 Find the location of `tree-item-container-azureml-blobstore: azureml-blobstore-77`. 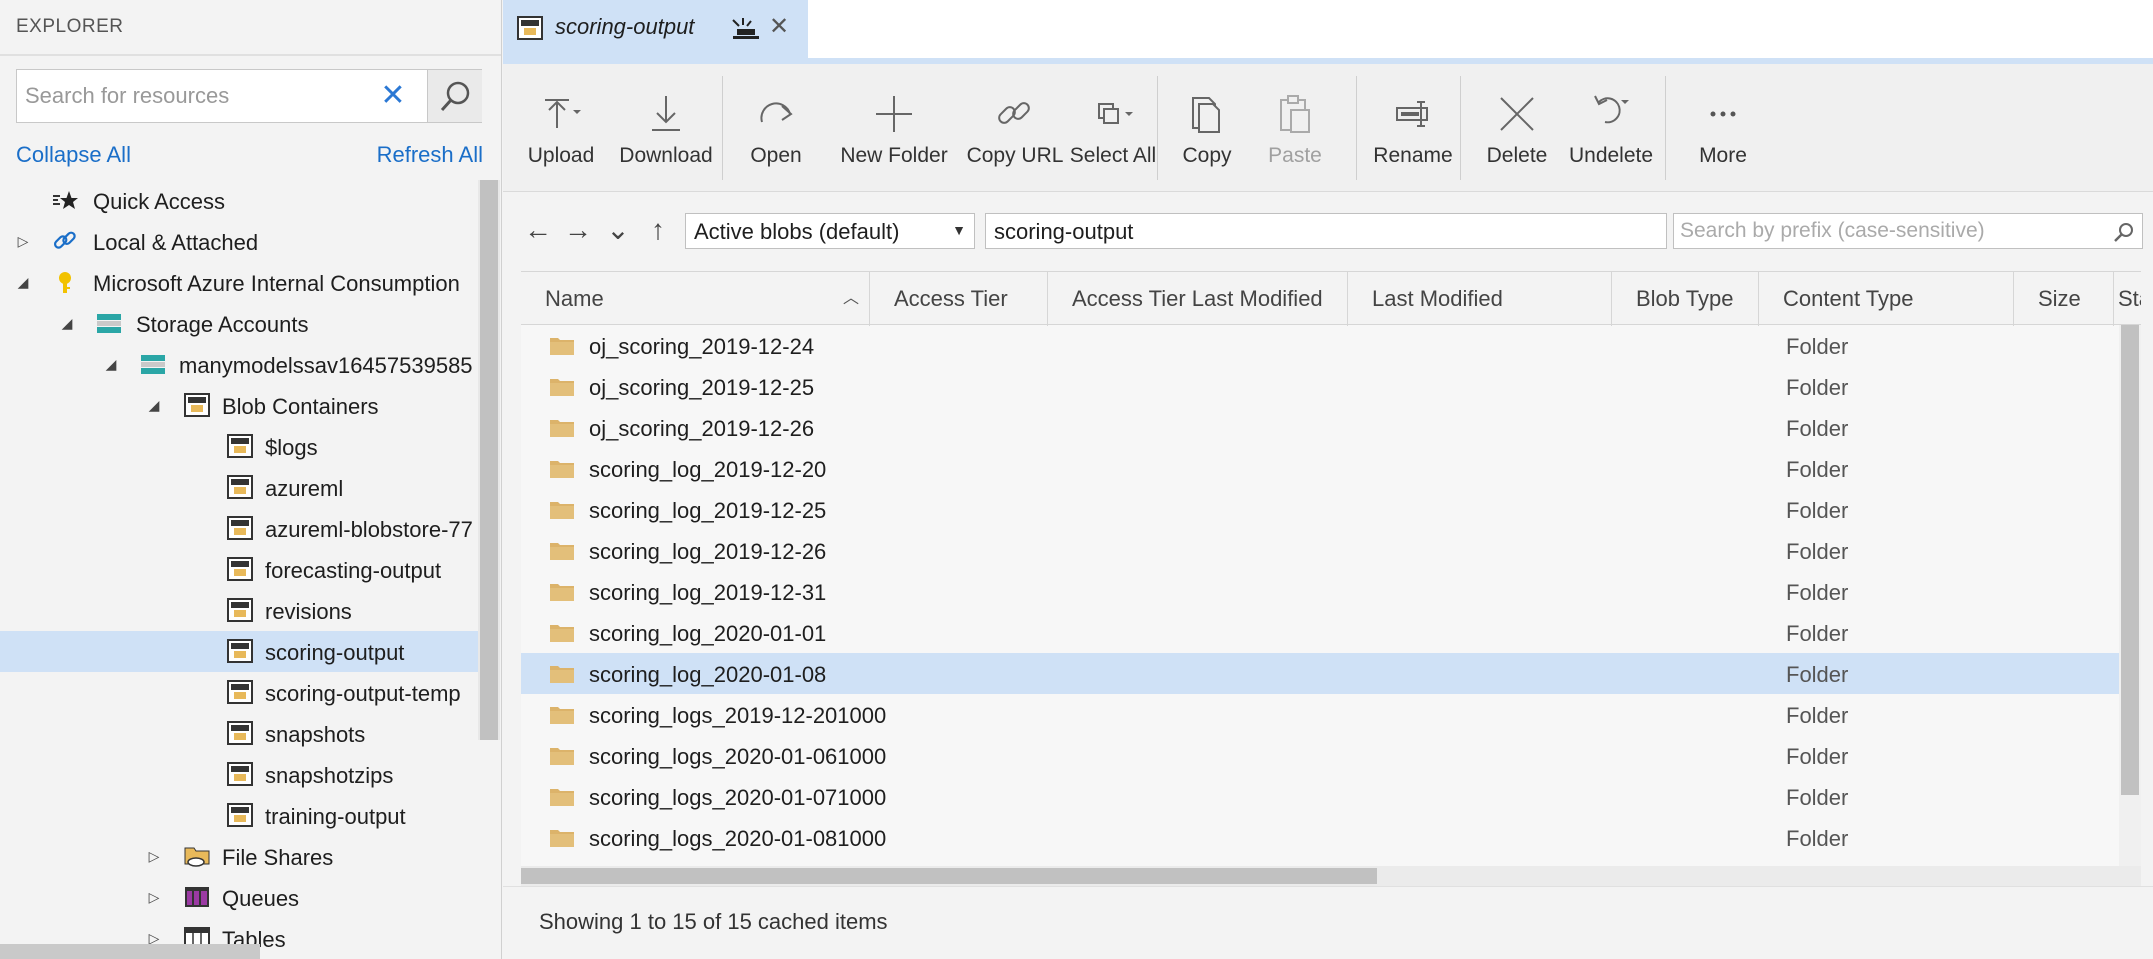

tree-item-container-azureml-blobstore: azureml-blobstore-77 is located at coordinates (240, 528).